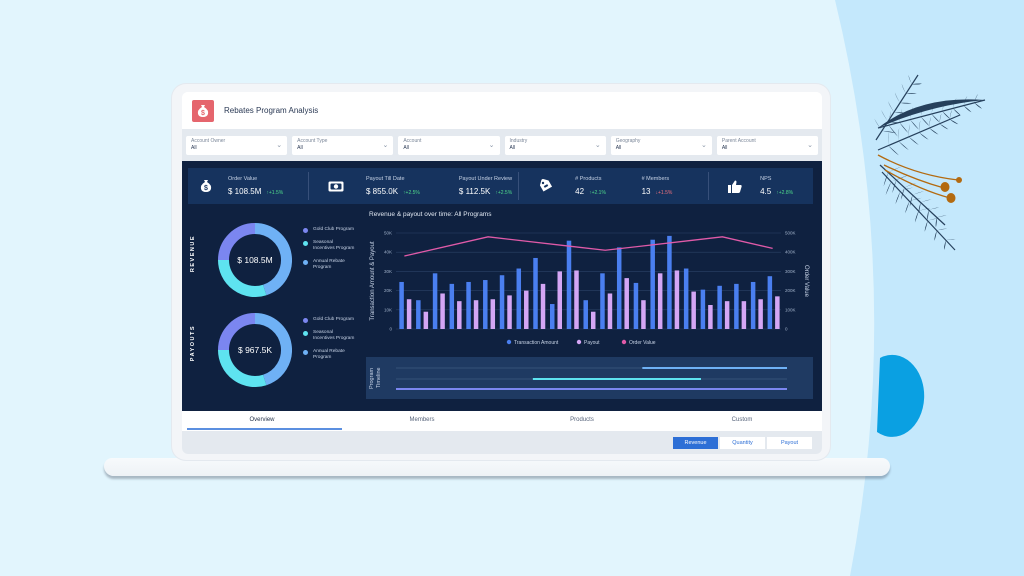 Image resolution: width=1024 pixels, height=576 pixels. Describe the element at coordinates (412, 191) in the screenshot. I see `kpi-value-row: $ 855.0K ↑+2.5%` at that location.